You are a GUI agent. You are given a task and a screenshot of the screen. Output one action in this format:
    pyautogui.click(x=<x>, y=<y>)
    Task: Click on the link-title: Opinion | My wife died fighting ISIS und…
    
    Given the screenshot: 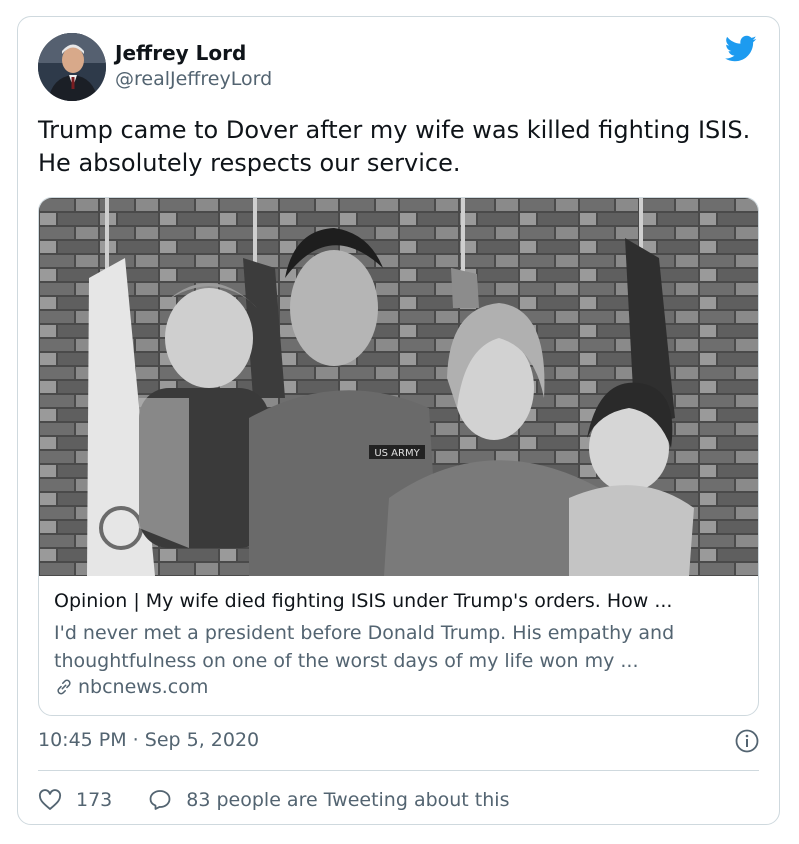 What is the action you would take?
    pyautogui.click(x=363, y=601)
    